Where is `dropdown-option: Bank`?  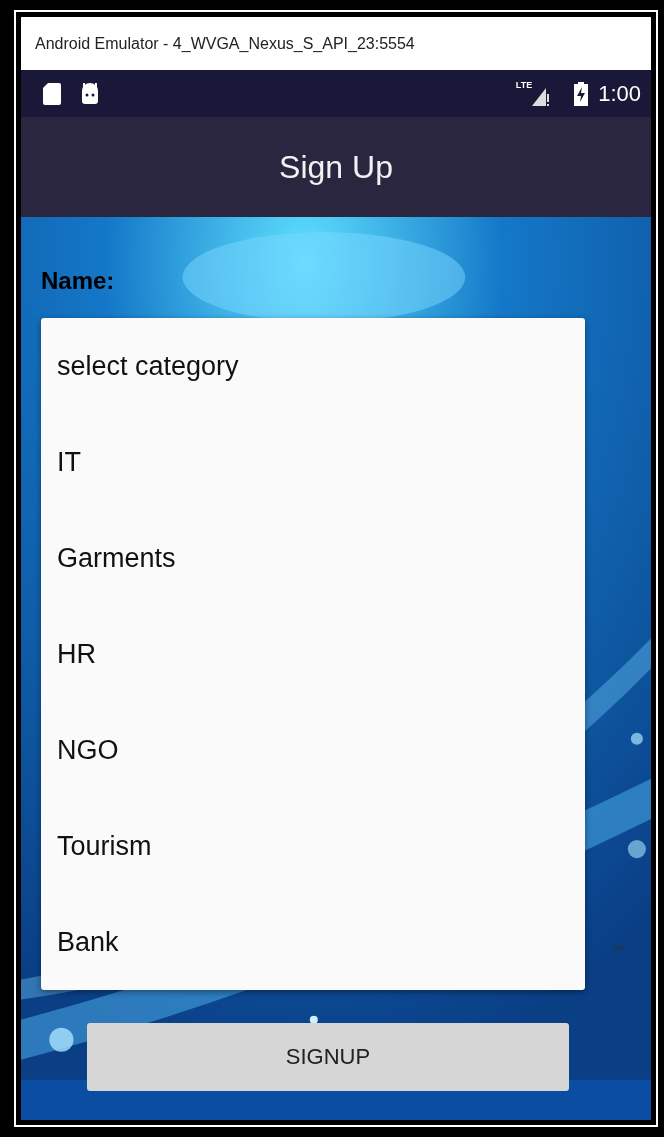 dropdown-option: Bank is located at coordinates (313, 942).